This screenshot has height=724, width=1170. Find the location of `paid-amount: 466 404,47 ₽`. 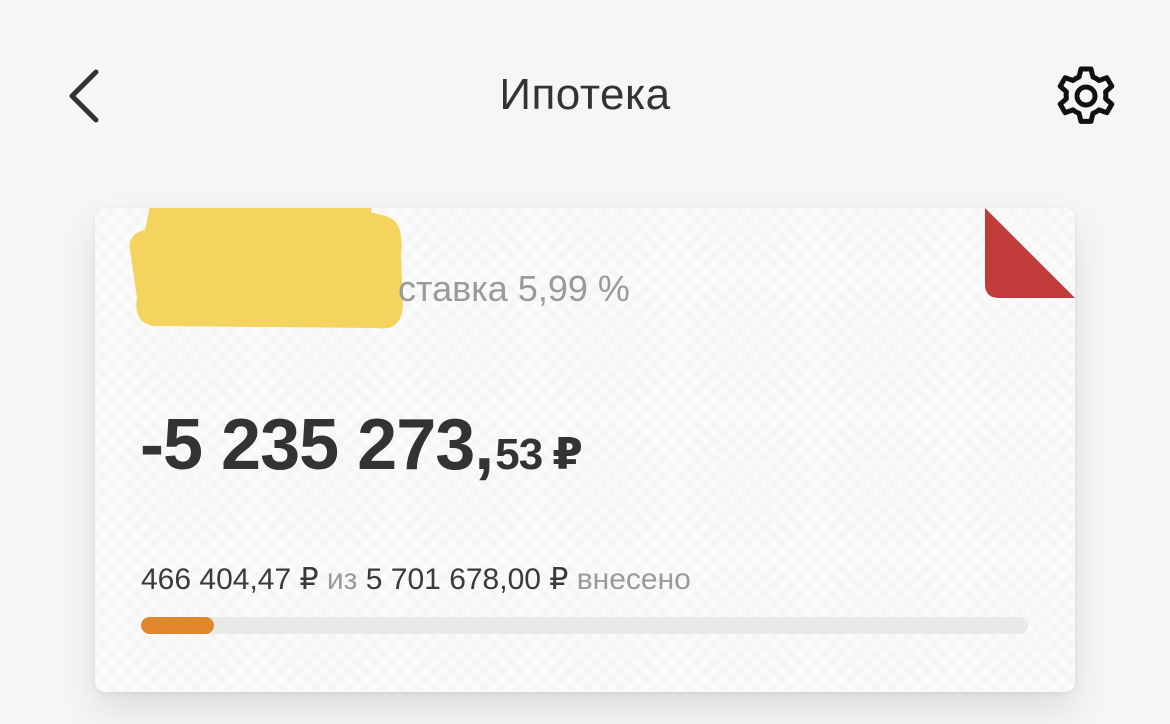

paid-amount: 466 404,47 ₽ is located at coordinates (230, 579).